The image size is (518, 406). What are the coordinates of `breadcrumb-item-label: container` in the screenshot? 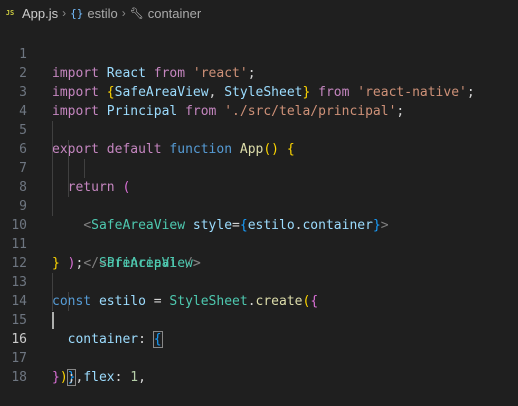 It's located at (174, 13).